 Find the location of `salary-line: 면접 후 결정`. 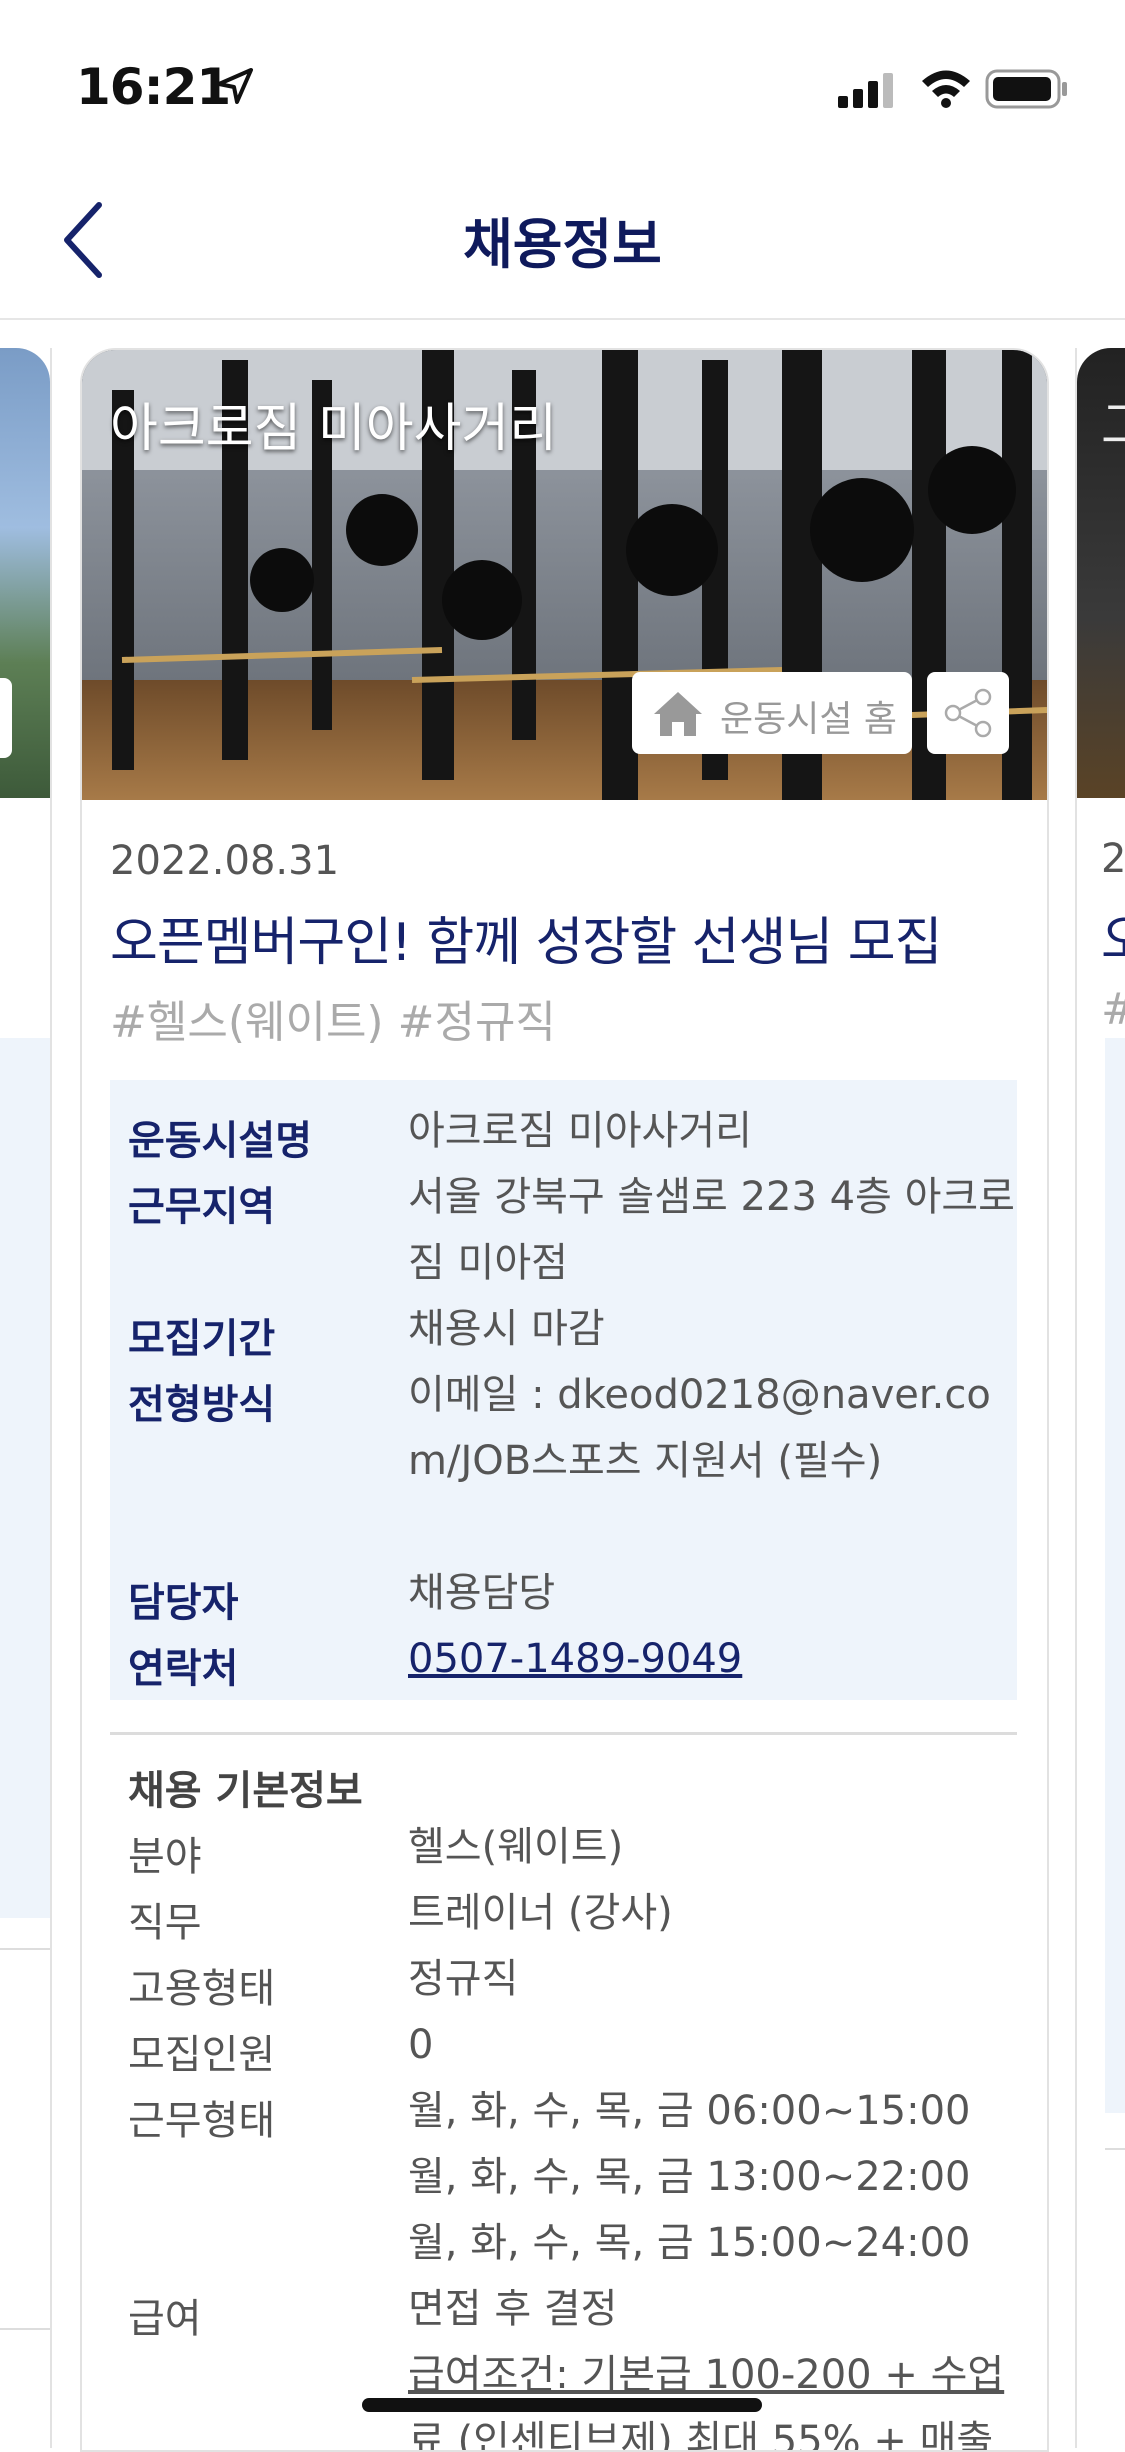

salary-line: 면접 후 결정 is located at coordinates (513, 2309).